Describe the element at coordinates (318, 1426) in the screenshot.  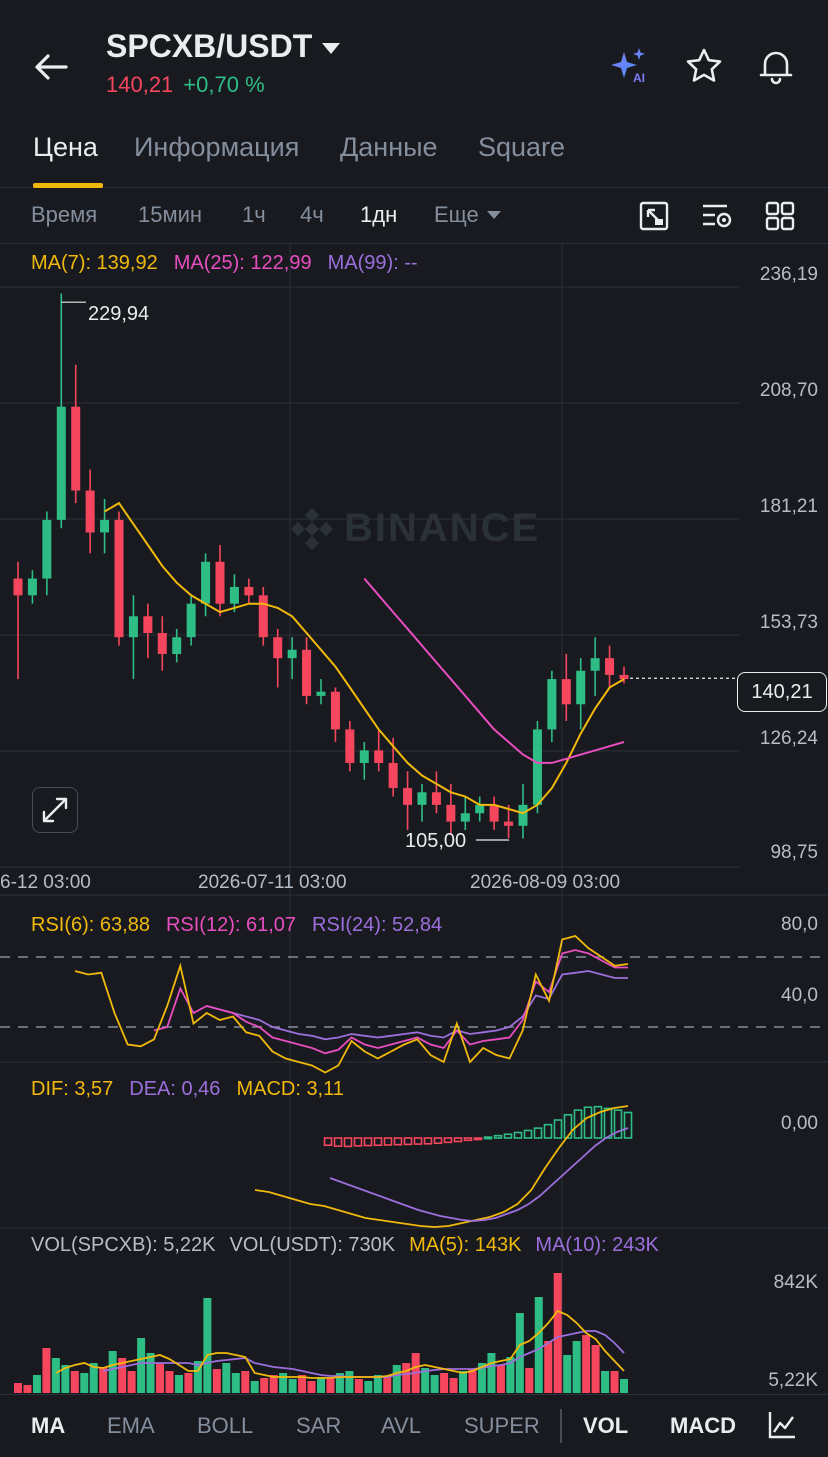
I see `indicator-sar: SAR` at that location.